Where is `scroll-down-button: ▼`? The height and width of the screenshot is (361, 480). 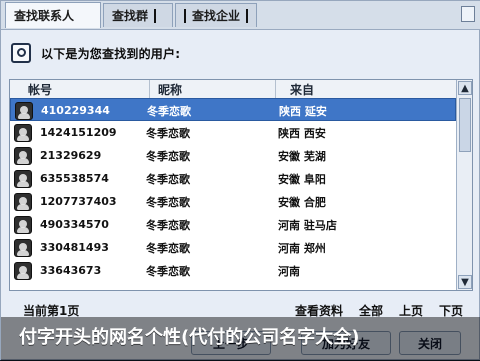 scroll-down-button: ▼ is located at coordinates (465, 282).